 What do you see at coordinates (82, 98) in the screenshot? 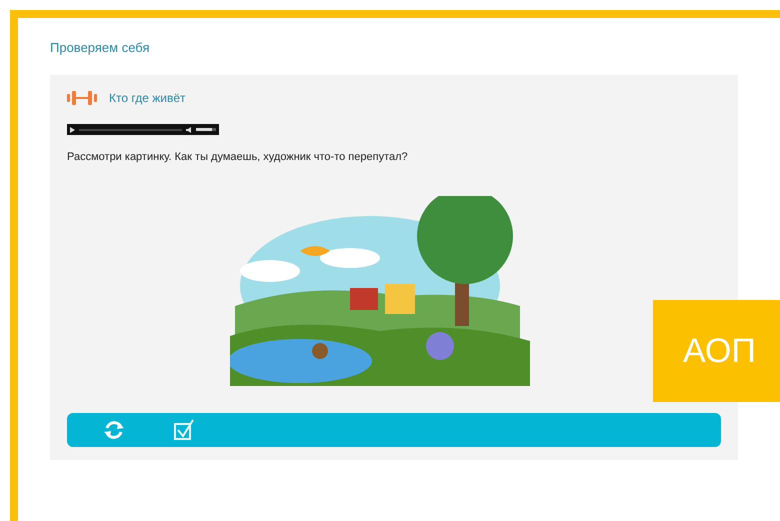
I see `dumbbell-icon` at bounding box center [82, 98].